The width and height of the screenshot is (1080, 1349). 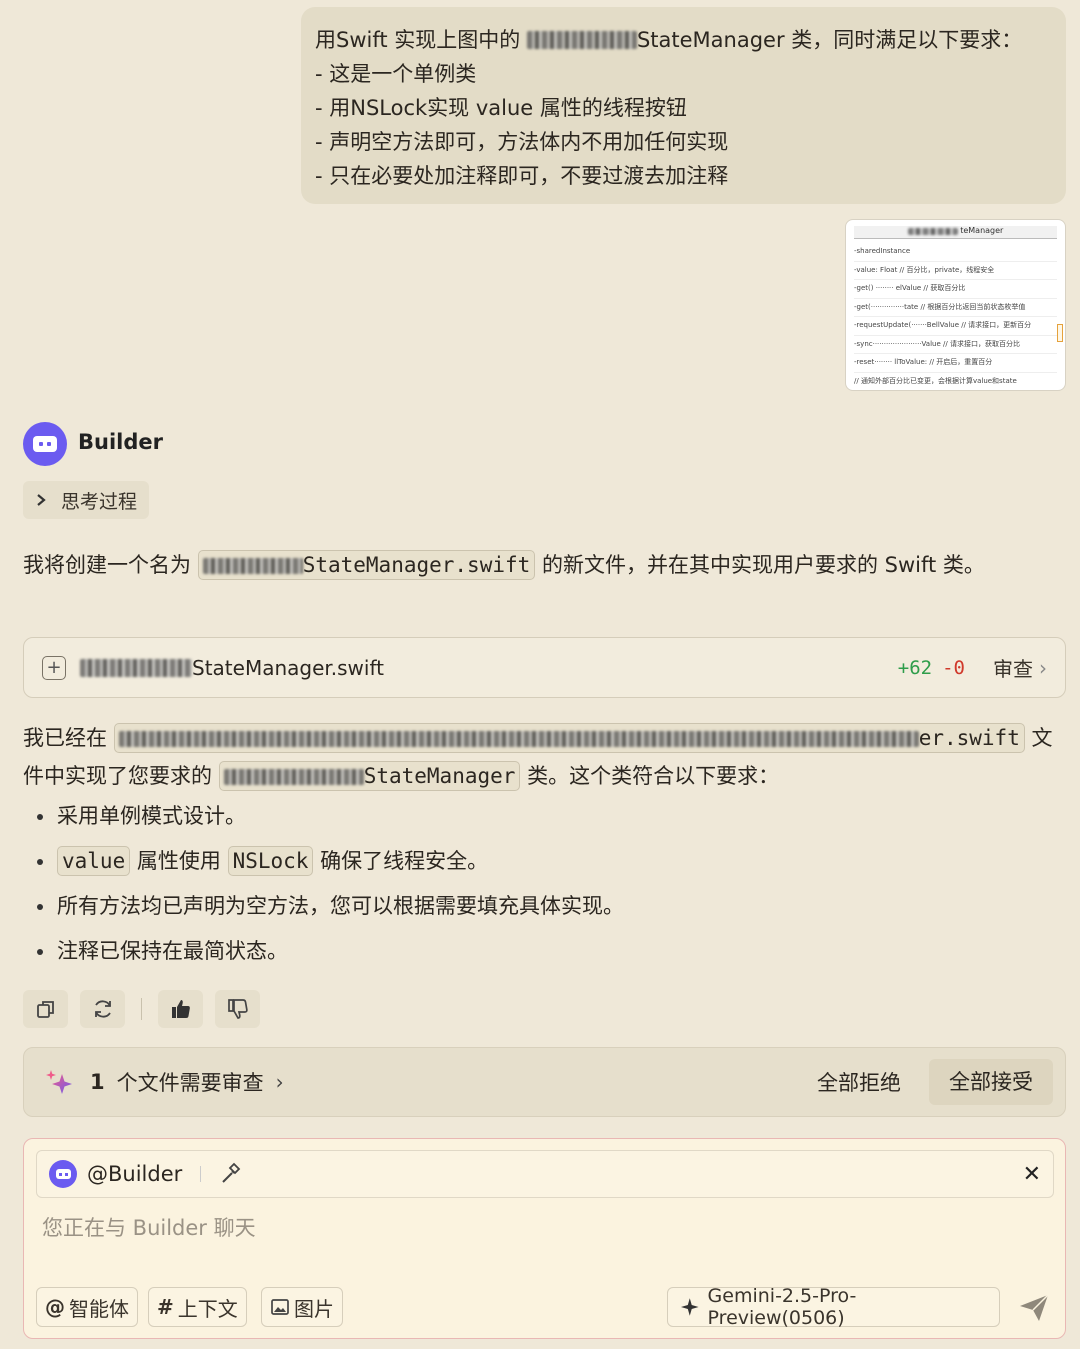 I want to click on thumbs-down-icon, so click(x=237, y=1009).